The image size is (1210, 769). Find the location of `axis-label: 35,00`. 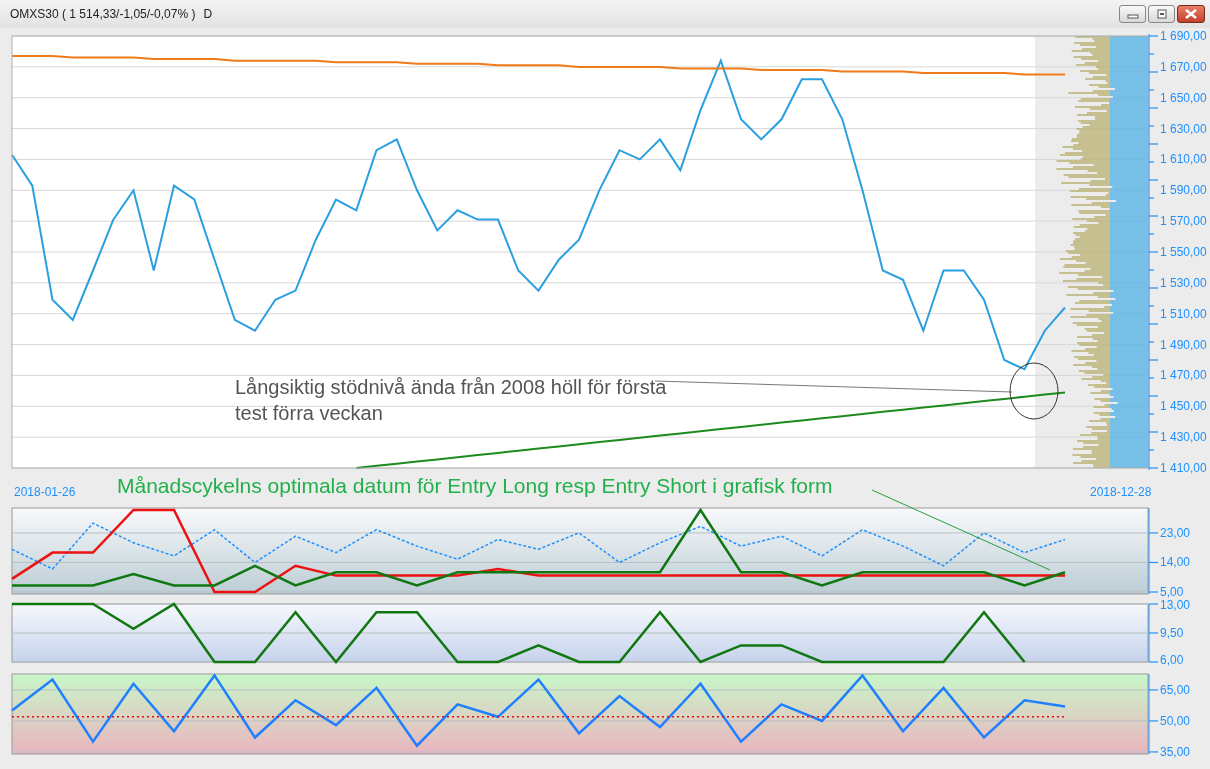

axis-label: 35,00 is located at coordinates (1175, 751).